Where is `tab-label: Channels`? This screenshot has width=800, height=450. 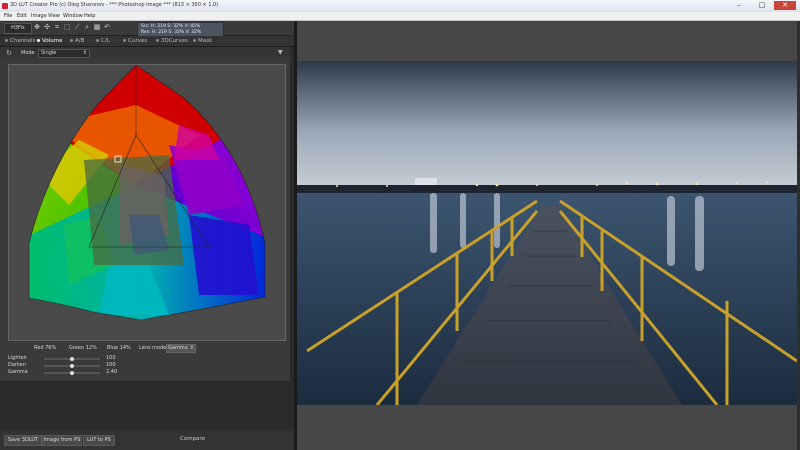 tab-label: Channels is located at coordinates (23, 41).